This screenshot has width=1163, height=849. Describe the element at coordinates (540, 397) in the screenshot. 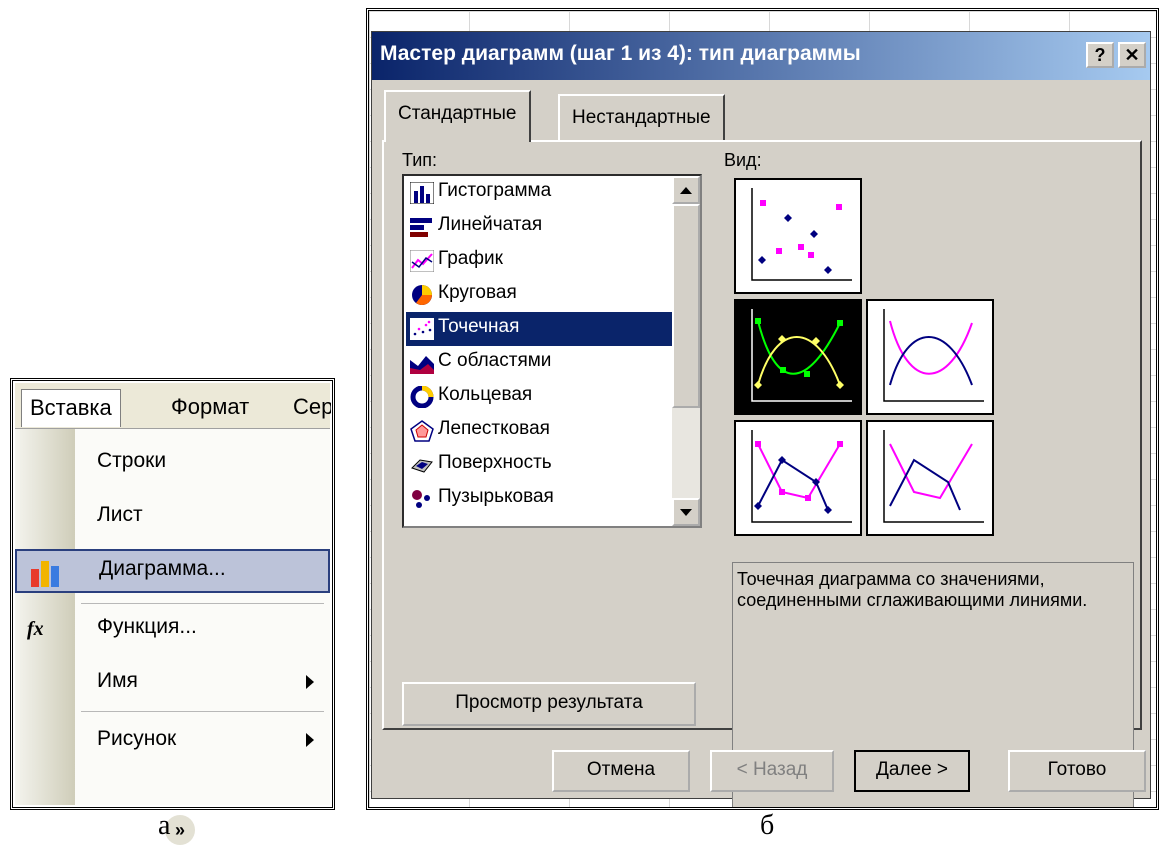

I see `chart-type-doughnut: Кольцевая` at that location.